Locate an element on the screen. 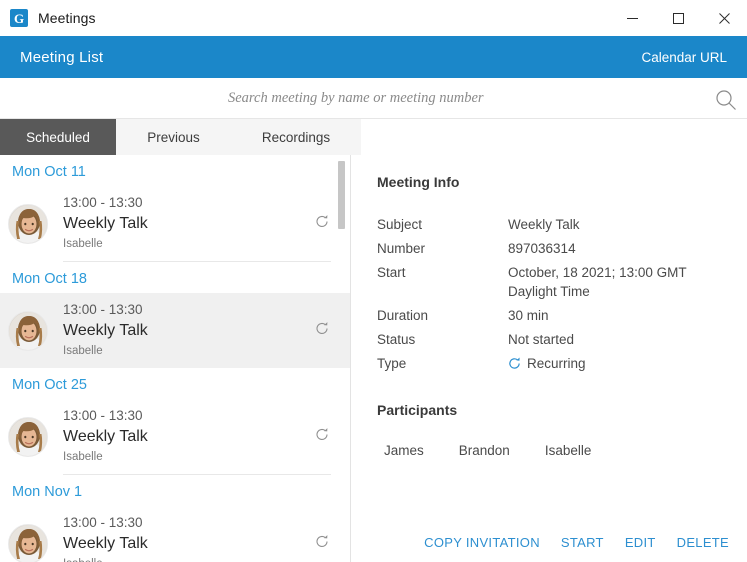  tab-bar: Scheduled Previous Recordings is located at coordinates (373, 137).